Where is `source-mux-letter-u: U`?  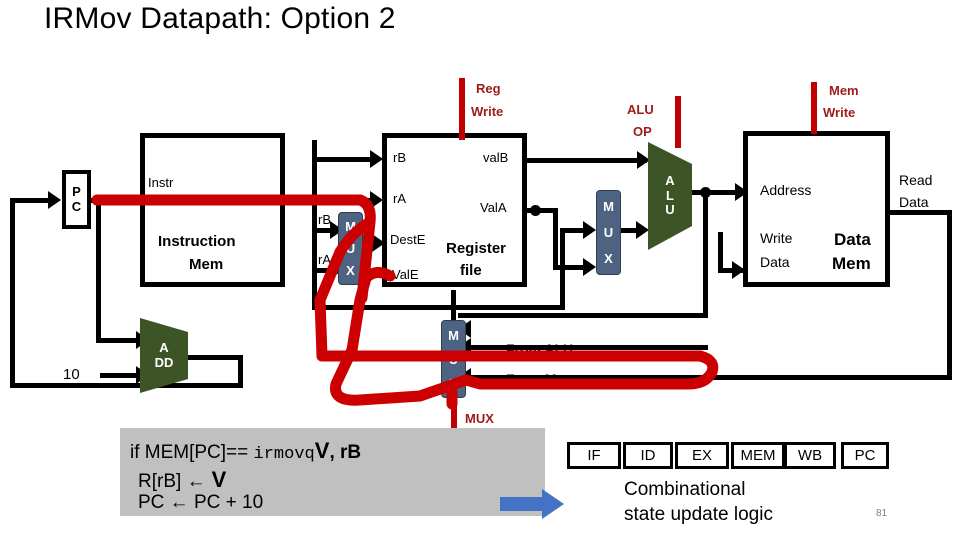
source-mux-letter-u: U is located at coordinates (350, 248).